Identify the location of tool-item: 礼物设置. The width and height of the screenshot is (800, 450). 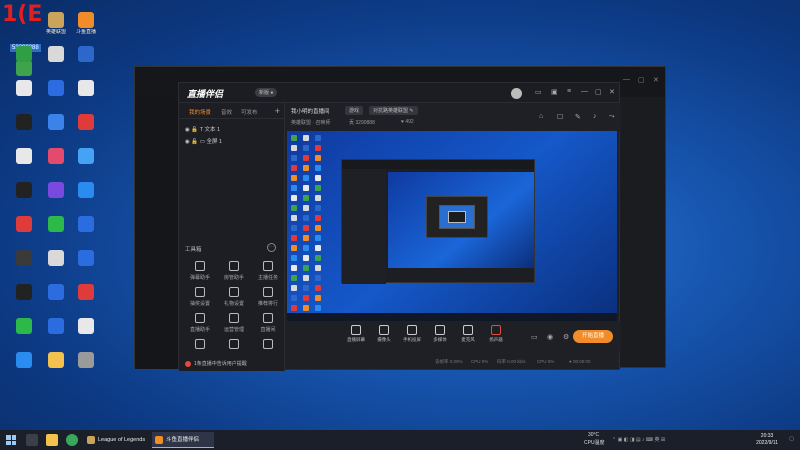
(234, 297).